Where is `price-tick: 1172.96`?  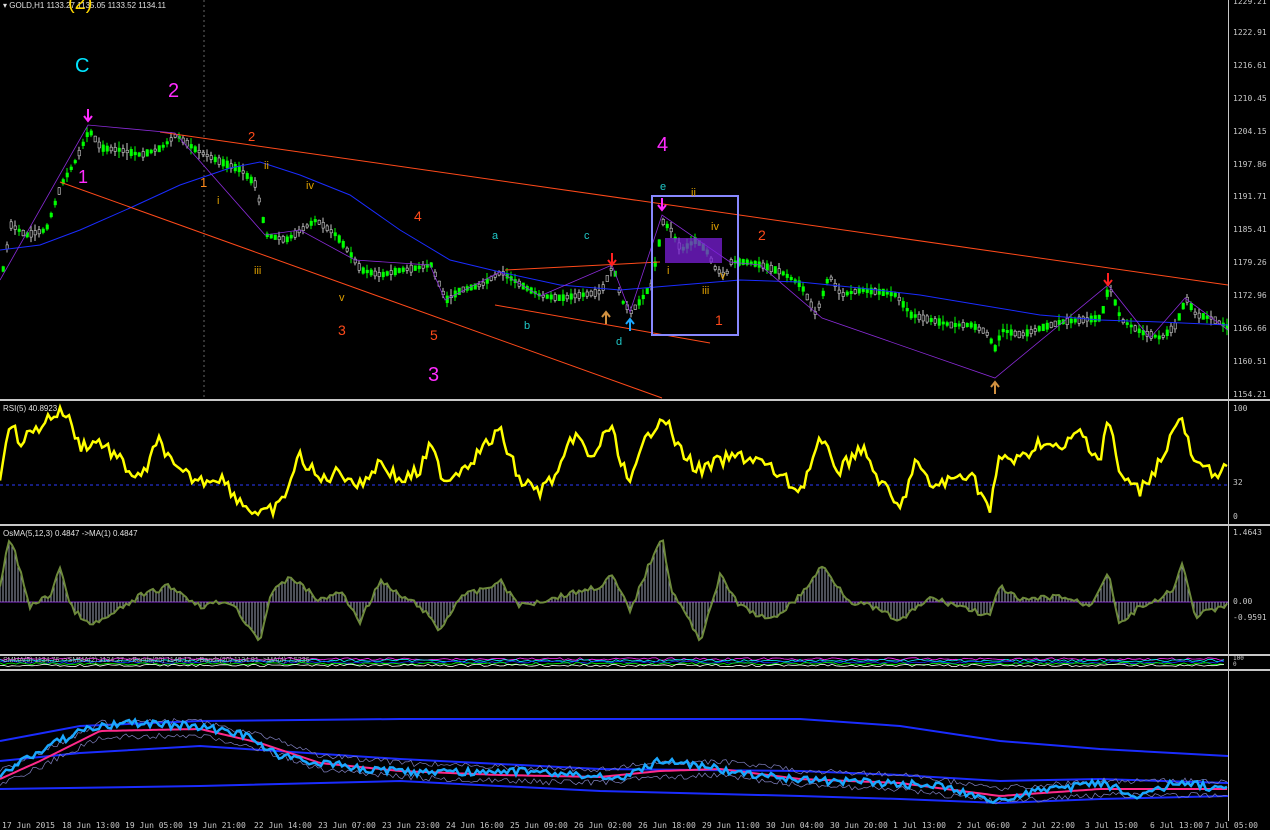 price-tick: 1172.96 is located at coordinates (1250, 295).